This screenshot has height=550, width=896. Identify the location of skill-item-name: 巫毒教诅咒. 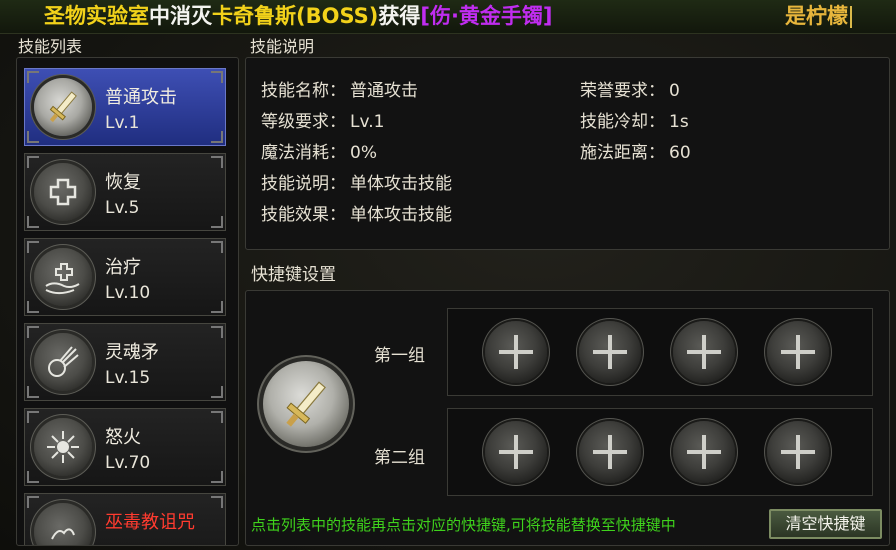
(150, 522).